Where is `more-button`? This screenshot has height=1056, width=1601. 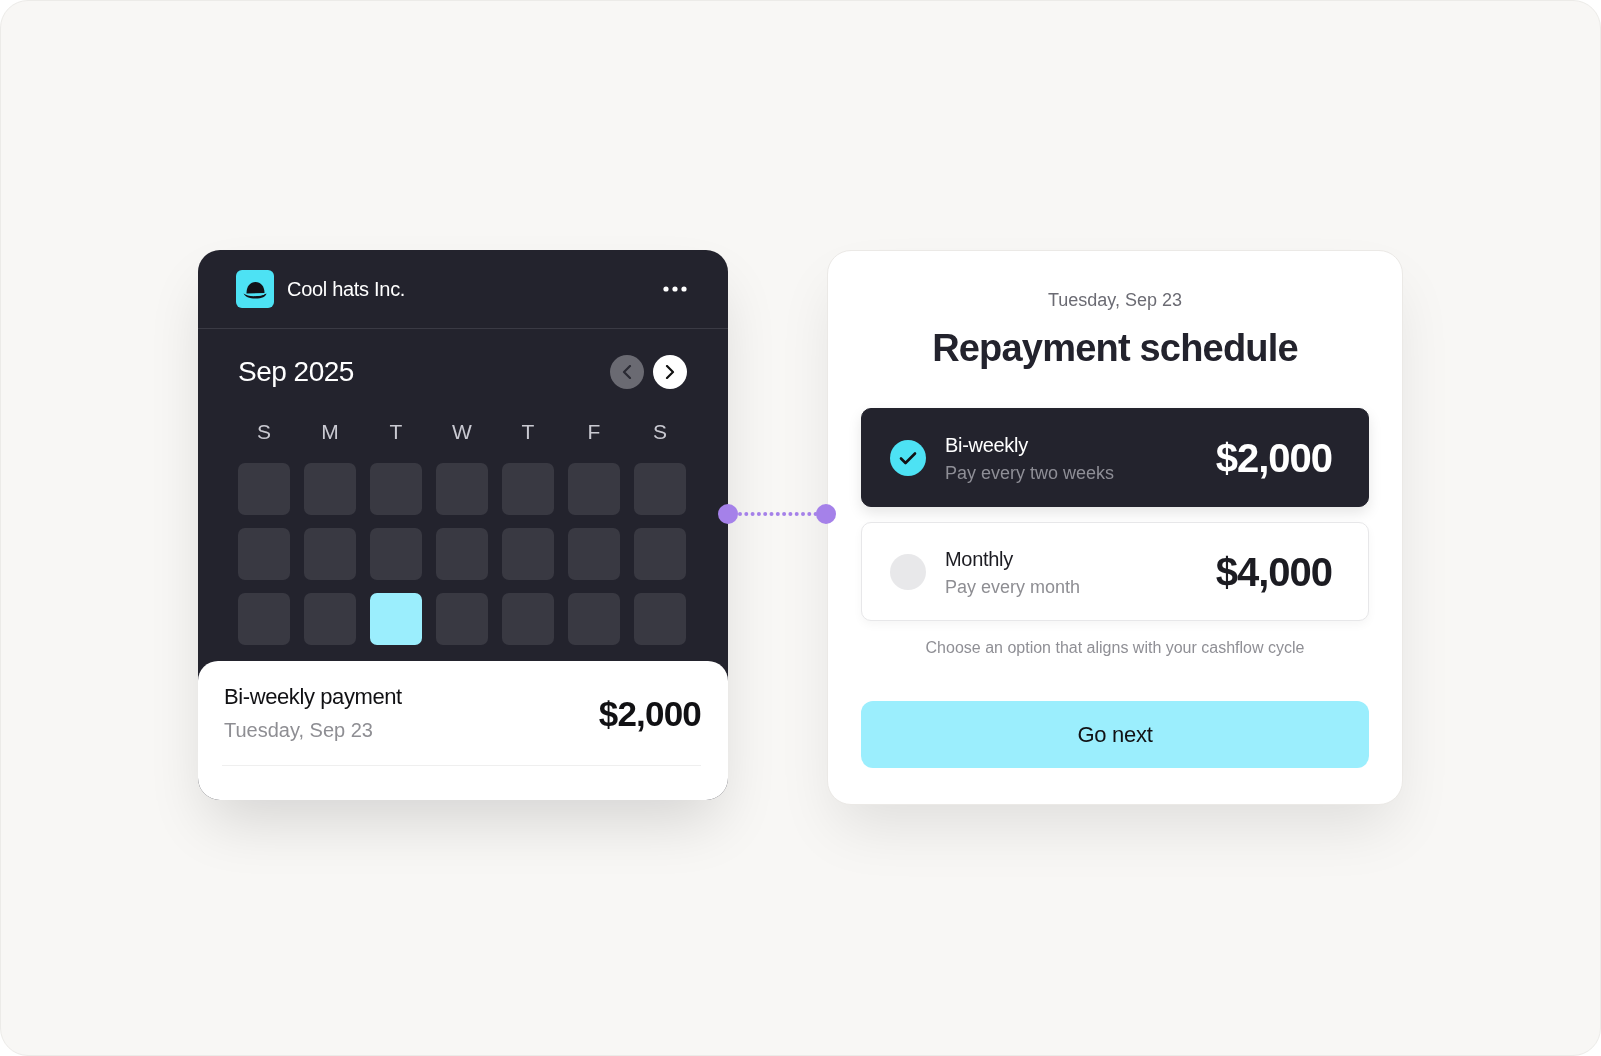
more-button is located at coordinates (675, 289).